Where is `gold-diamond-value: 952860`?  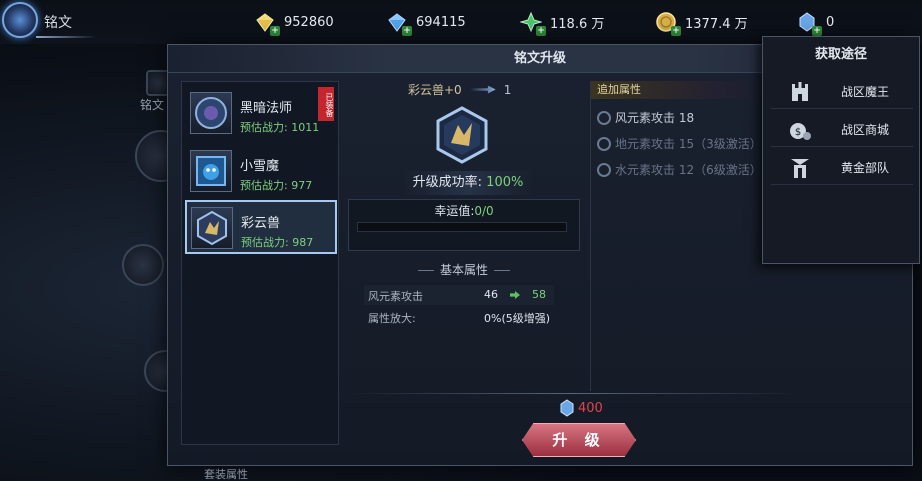
gold-diamond-value: 952860 is located at coordinates (309, 22).